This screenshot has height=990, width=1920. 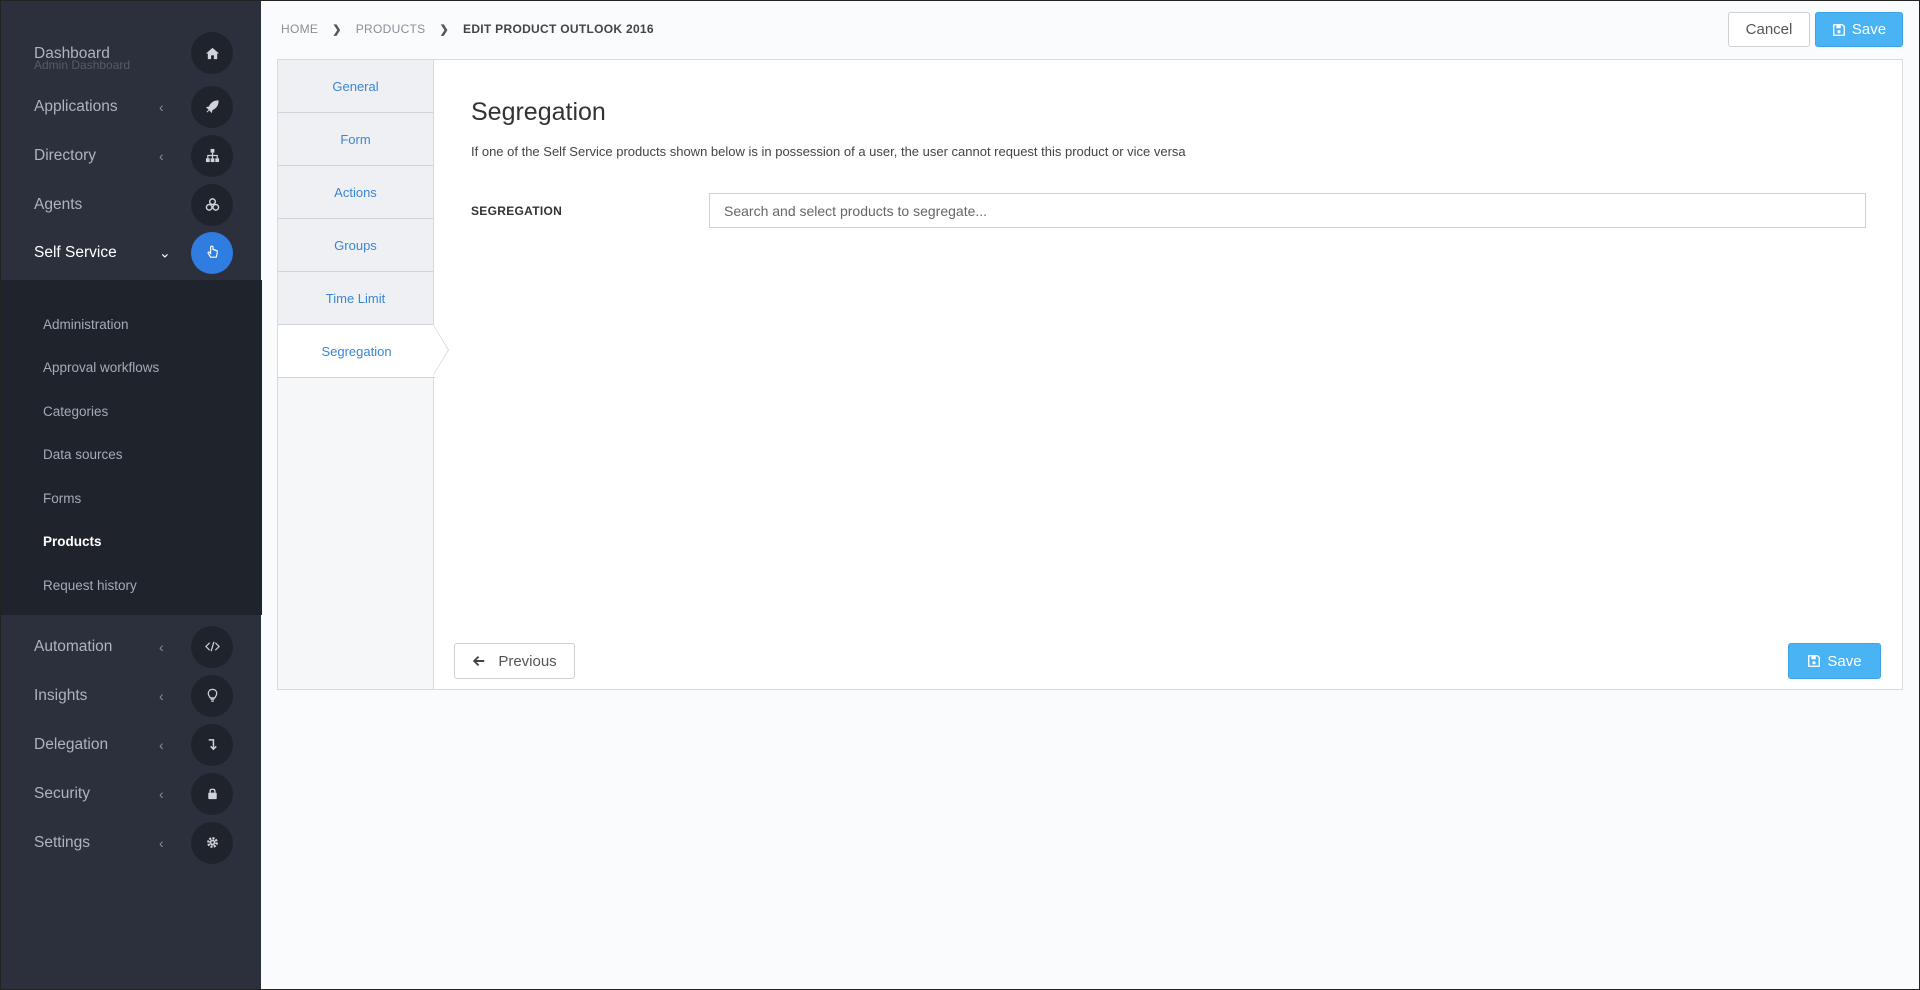 I want to click on sidebar-item-label: Directory, so click(x=65, y=155).